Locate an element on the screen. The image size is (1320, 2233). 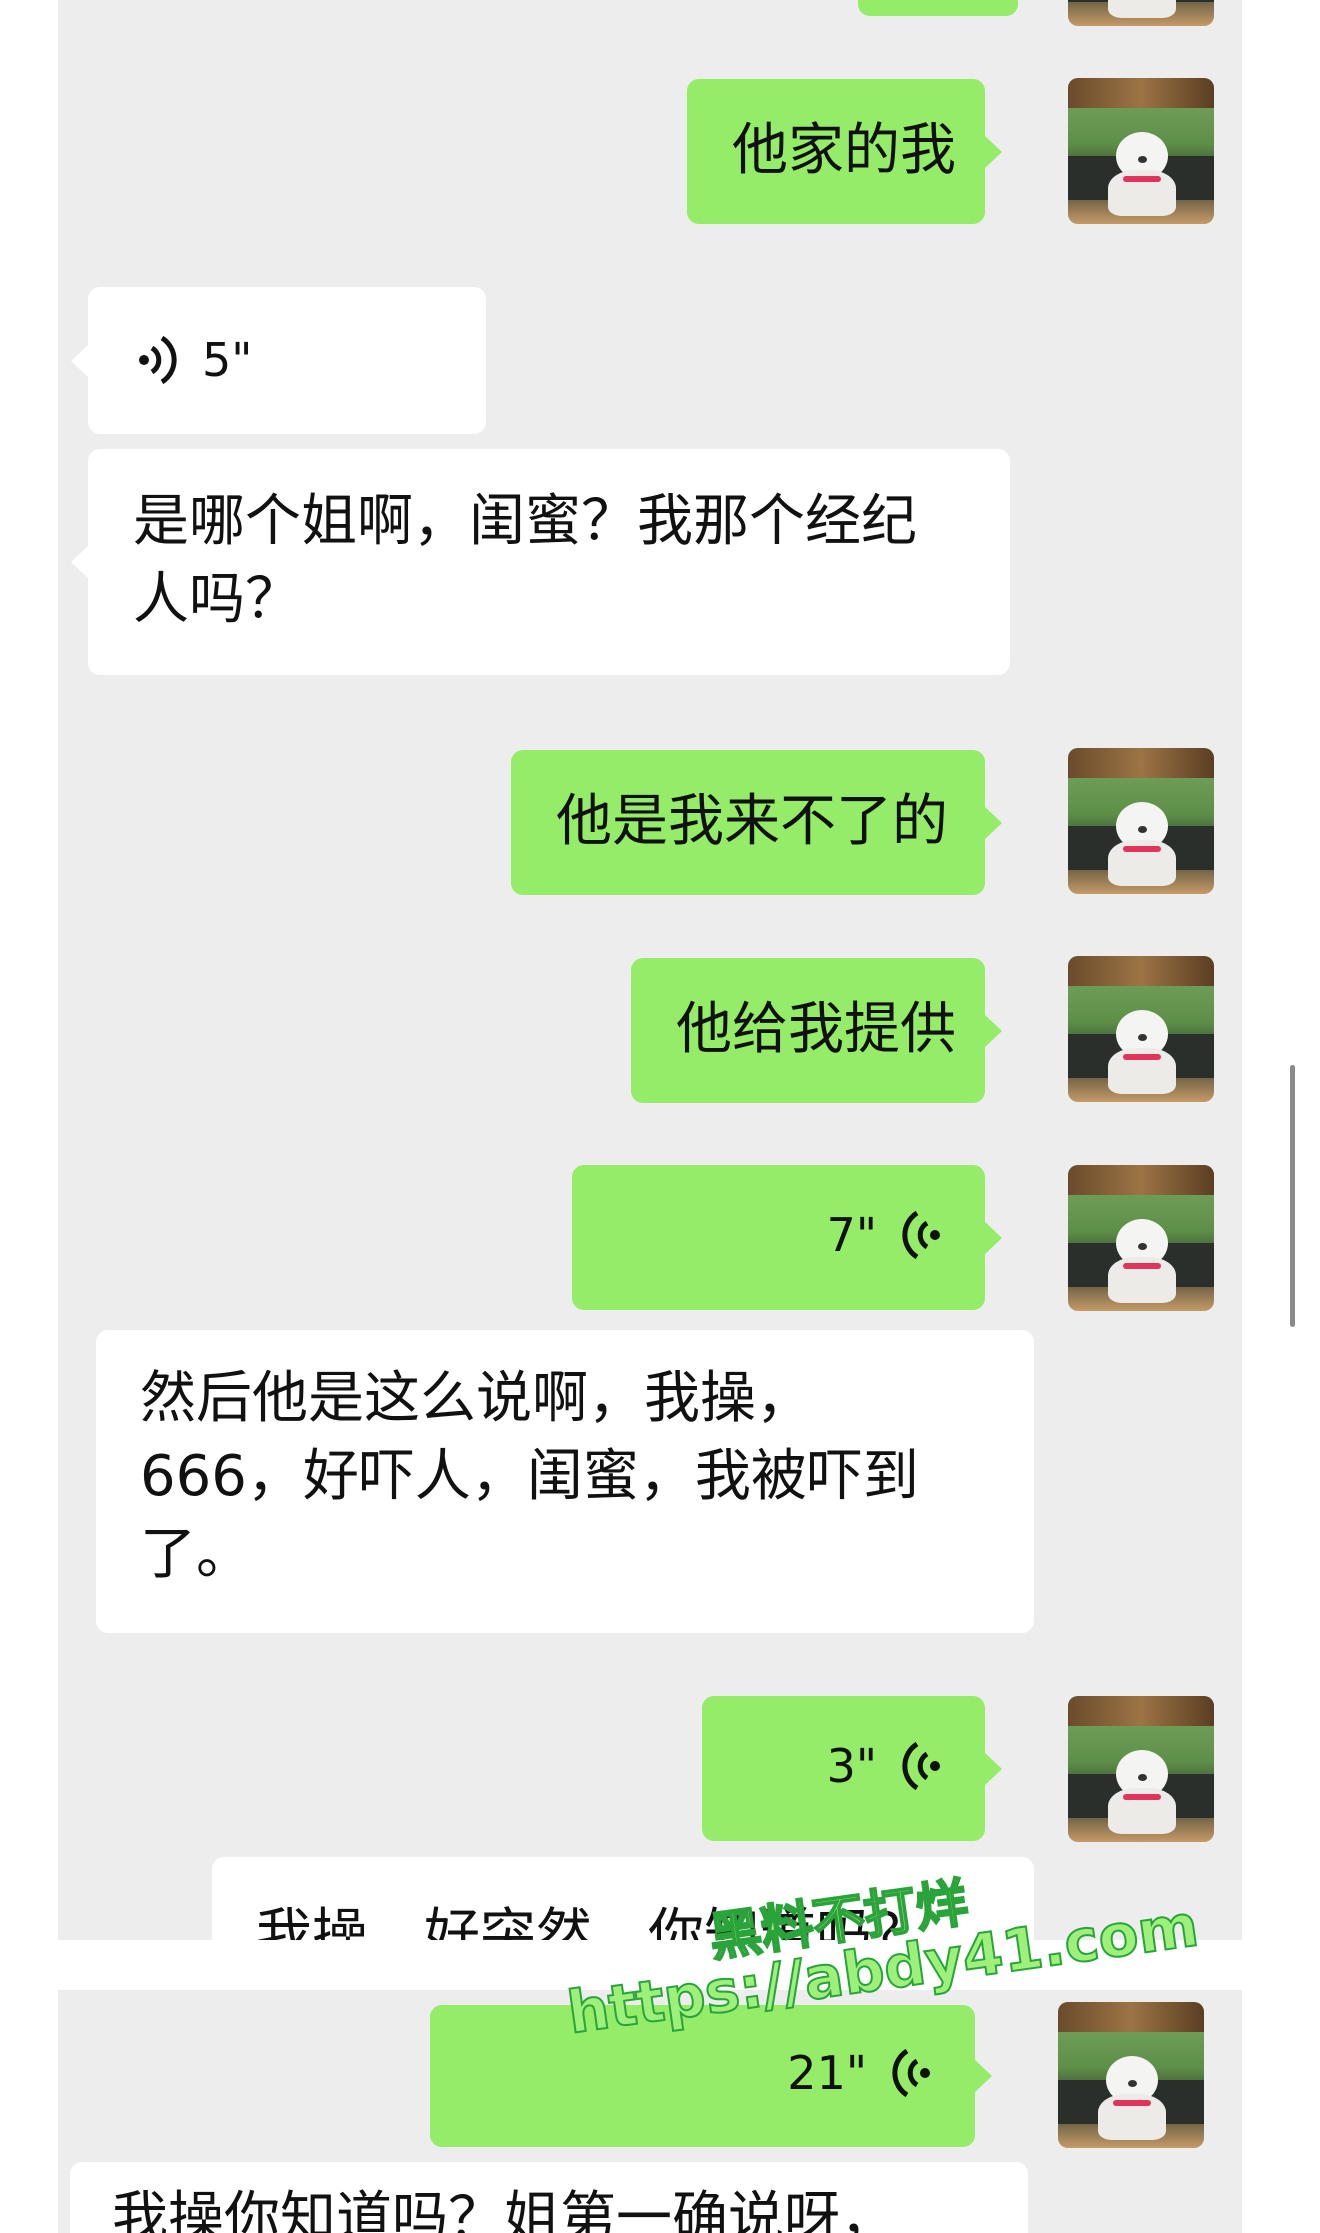
message-text: 他是我来不了的 is located at coordinates (752, 821).